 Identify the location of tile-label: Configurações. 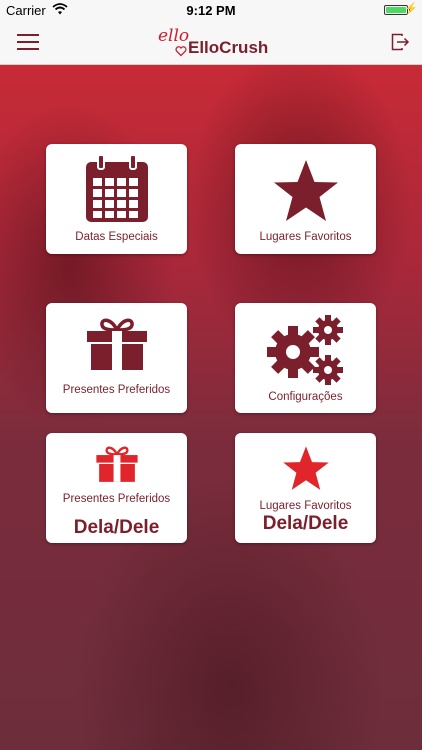
(305, 397).